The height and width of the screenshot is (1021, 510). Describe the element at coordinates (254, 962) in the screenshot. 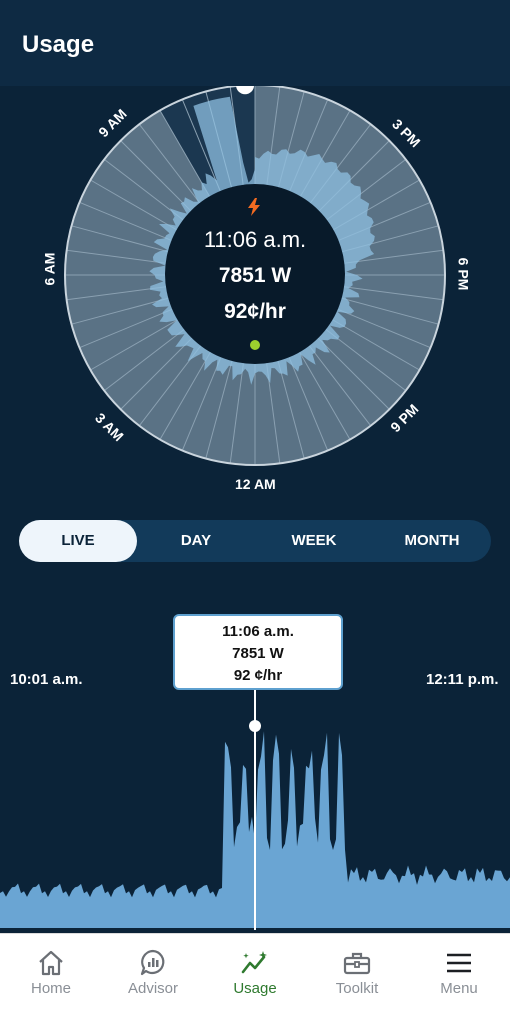

I see `usage-sparkline-icon` at that location.